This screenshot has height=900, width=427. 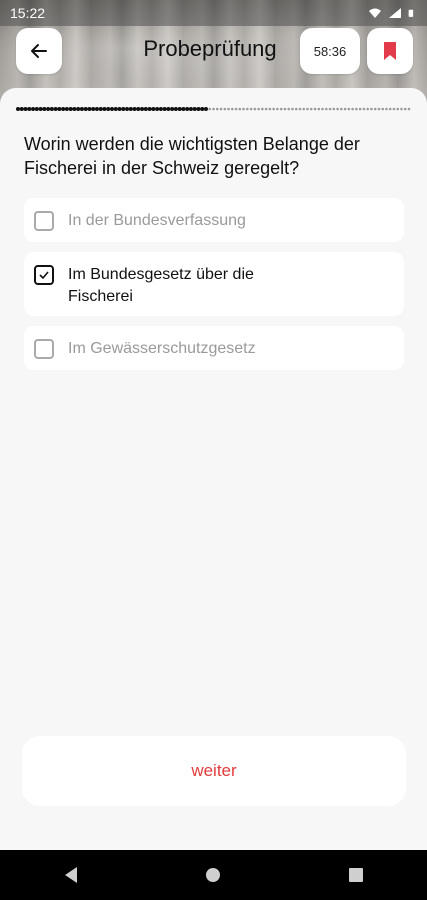 I want to click on checkmark-icon, so click(x=44, y=275).